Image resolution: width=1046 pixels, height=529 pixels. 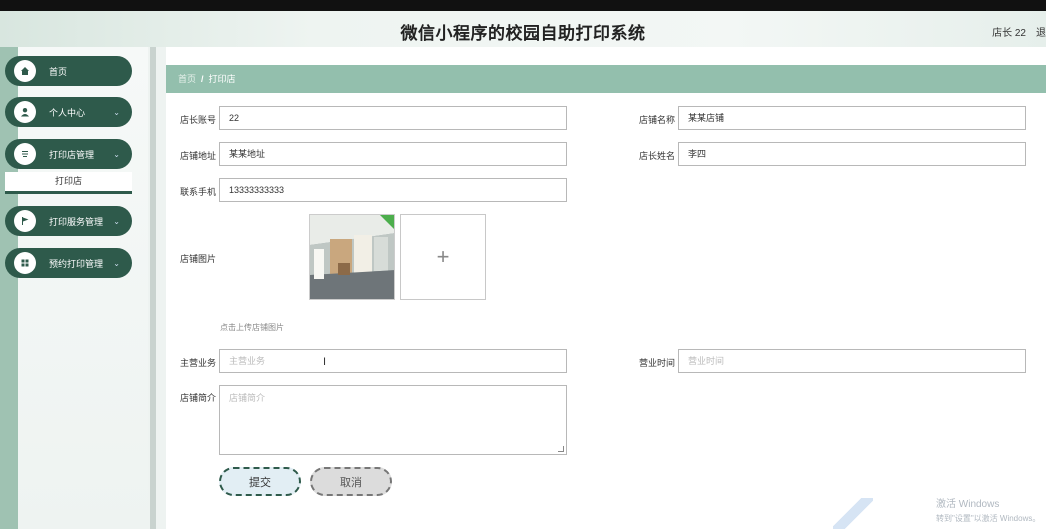 I want to click on main-business-input: 主营业务, so click(x=393, y=361).